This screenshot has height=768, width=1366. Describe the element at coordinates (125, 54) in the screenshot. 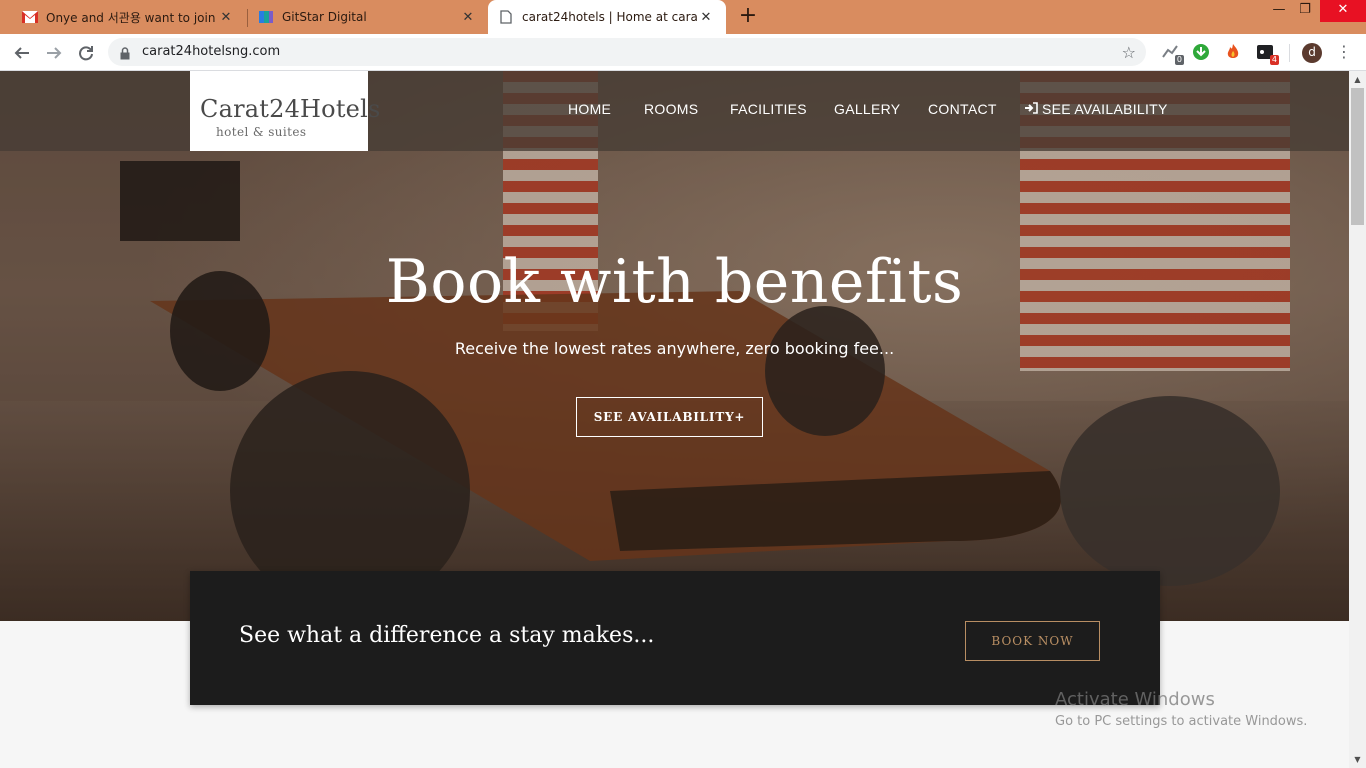

I see `lock-icon` at that location.